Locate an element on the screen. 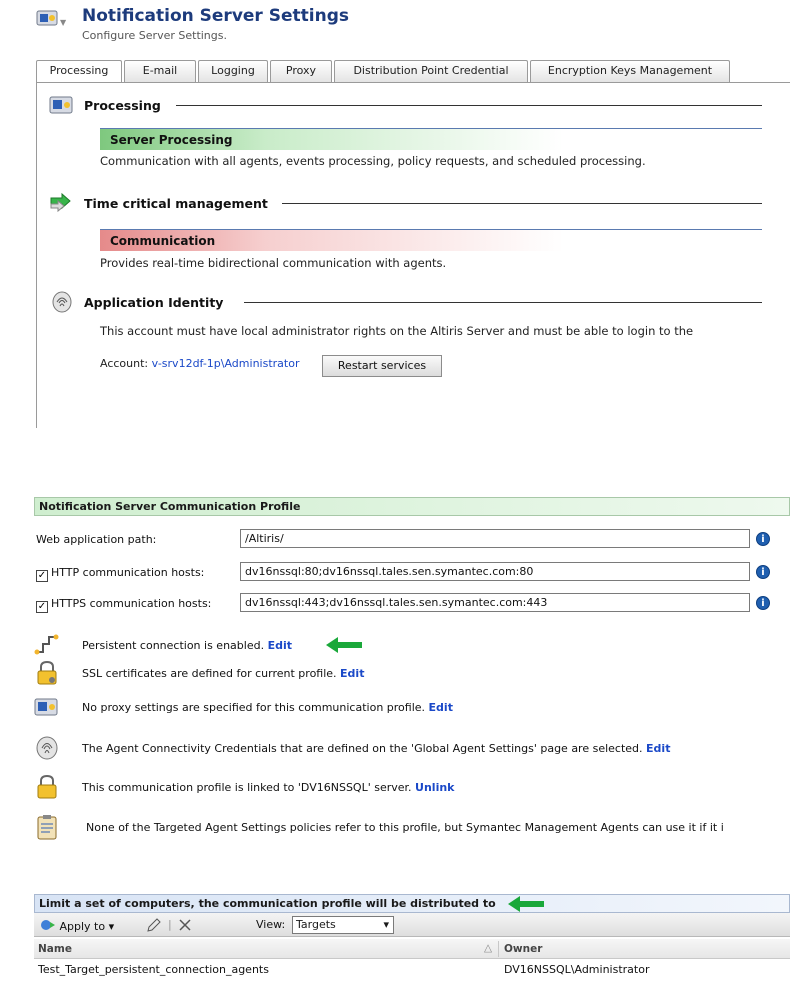 The height and width of the screenshot is (991, 790). page-subtitle: Configure Server Settings. is located at coordinates (154, 35).